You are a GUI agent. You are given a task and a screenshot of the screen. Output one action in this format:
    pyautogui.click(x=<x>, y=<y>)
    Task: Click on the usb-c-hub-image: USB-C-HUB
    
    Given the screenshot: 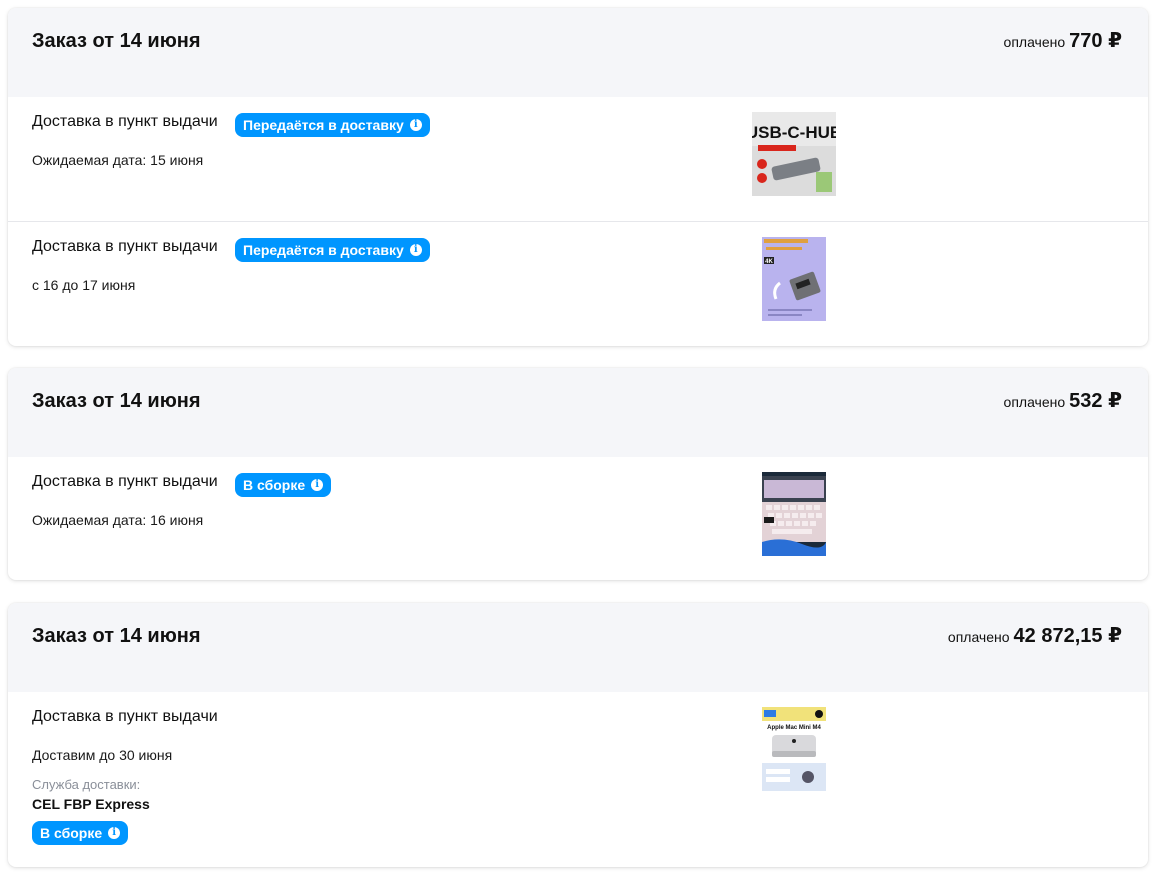 What is the action you would take?
    pyautogui.click(x=794, y=154)
    